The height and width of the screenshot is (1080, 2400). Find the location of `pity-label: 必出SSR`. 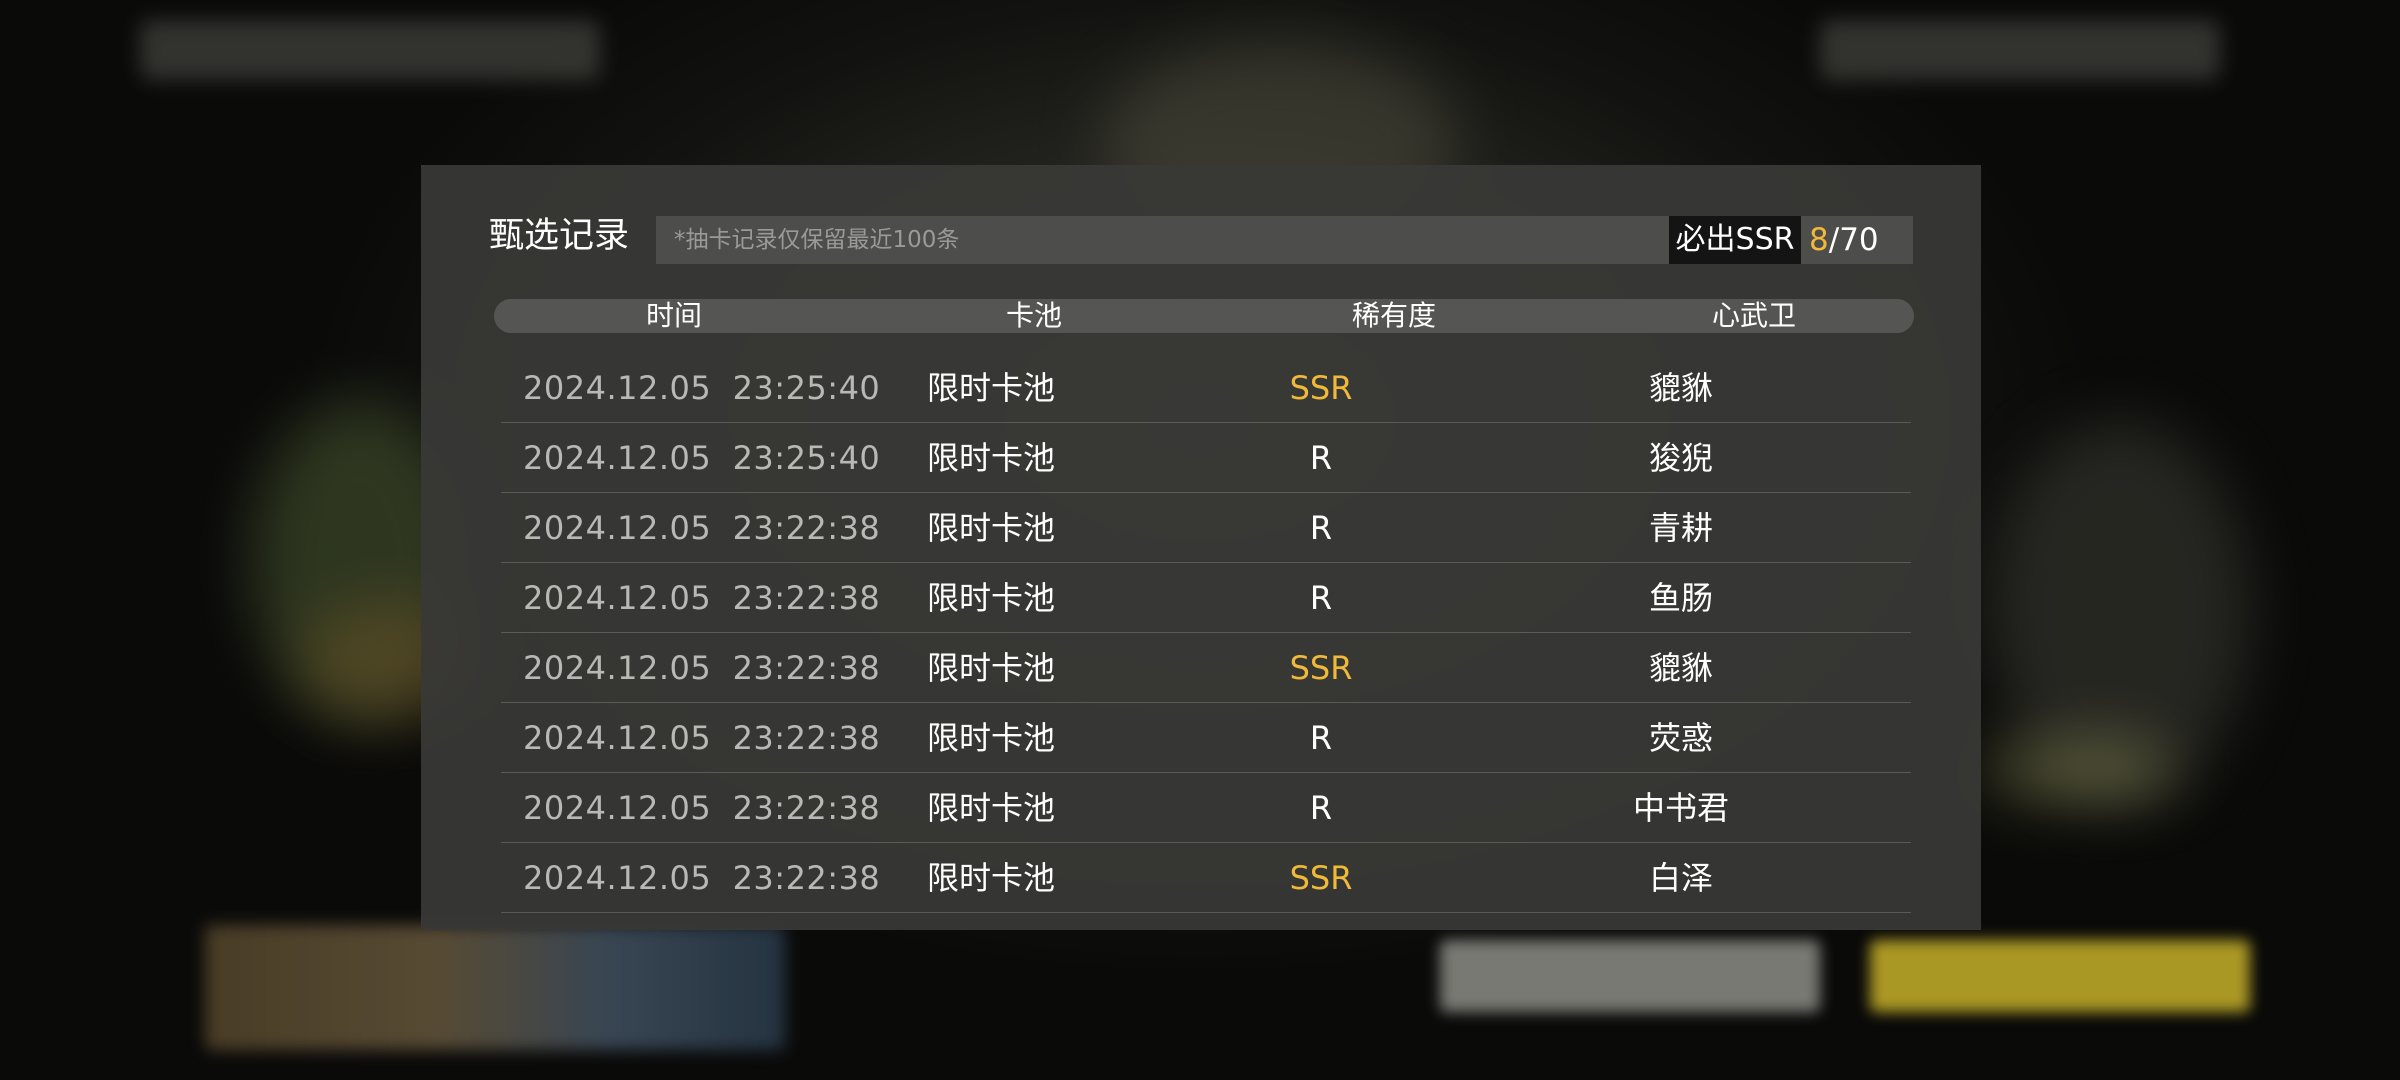

pity-label: 必出SSR is located at coordinates (1735, 240).